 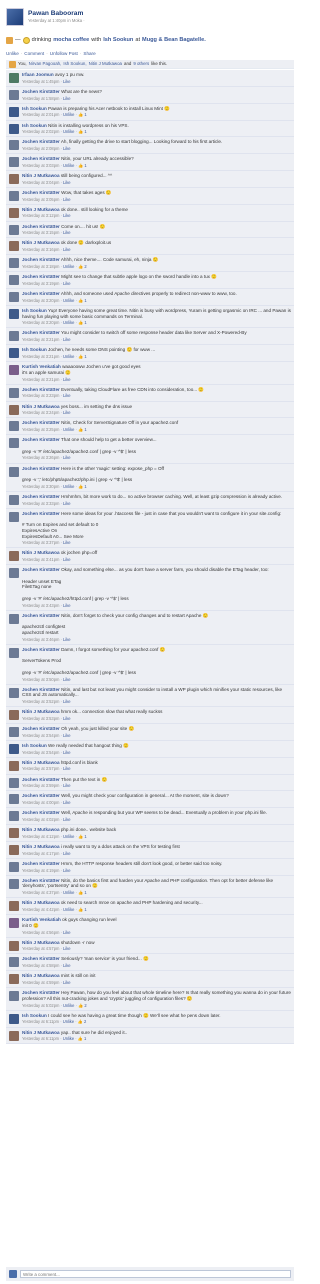 I want to click on share-link: Share, so click(x=89, y=54).